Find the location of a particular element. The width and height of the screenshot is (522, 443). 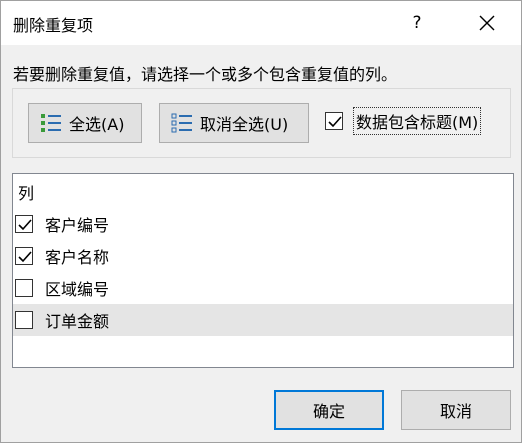

instruction-text: 若要删除重复值，请选择一个或多个包含重复值的列。 is located at coordinates (205, 74).